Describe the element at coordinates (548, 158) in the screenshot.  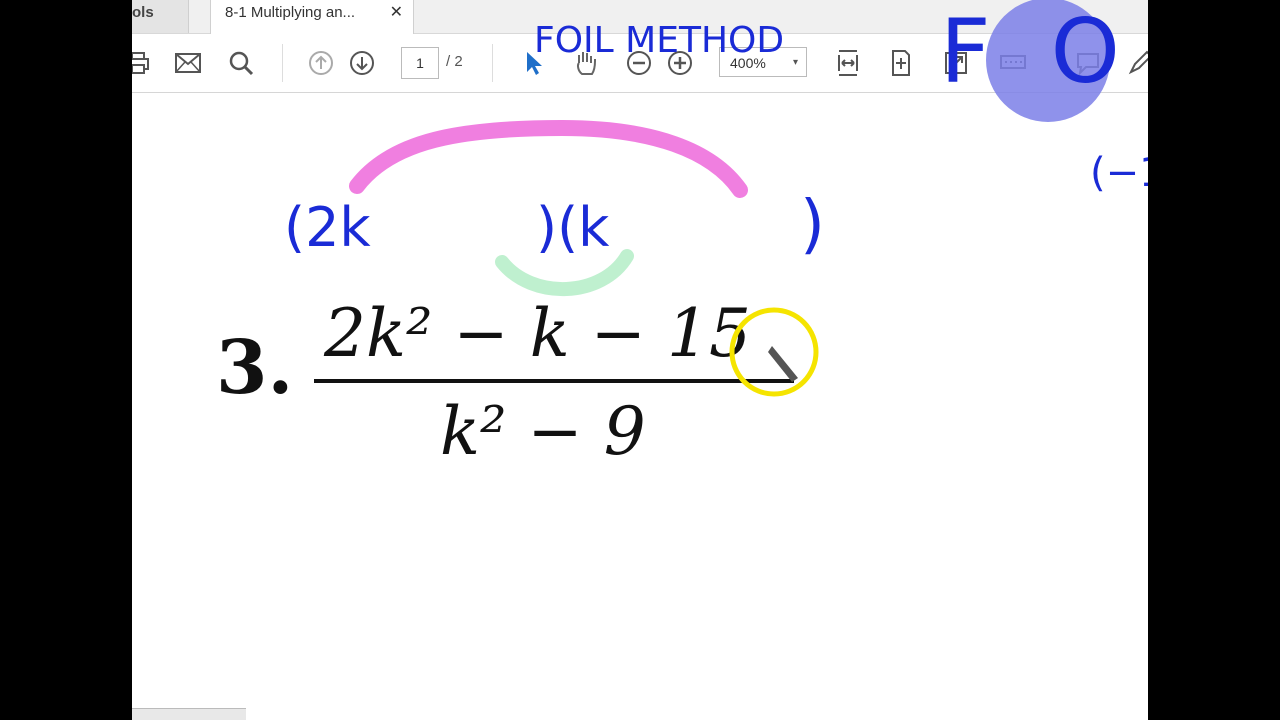
I see `outer-terms-highlight` at that location.